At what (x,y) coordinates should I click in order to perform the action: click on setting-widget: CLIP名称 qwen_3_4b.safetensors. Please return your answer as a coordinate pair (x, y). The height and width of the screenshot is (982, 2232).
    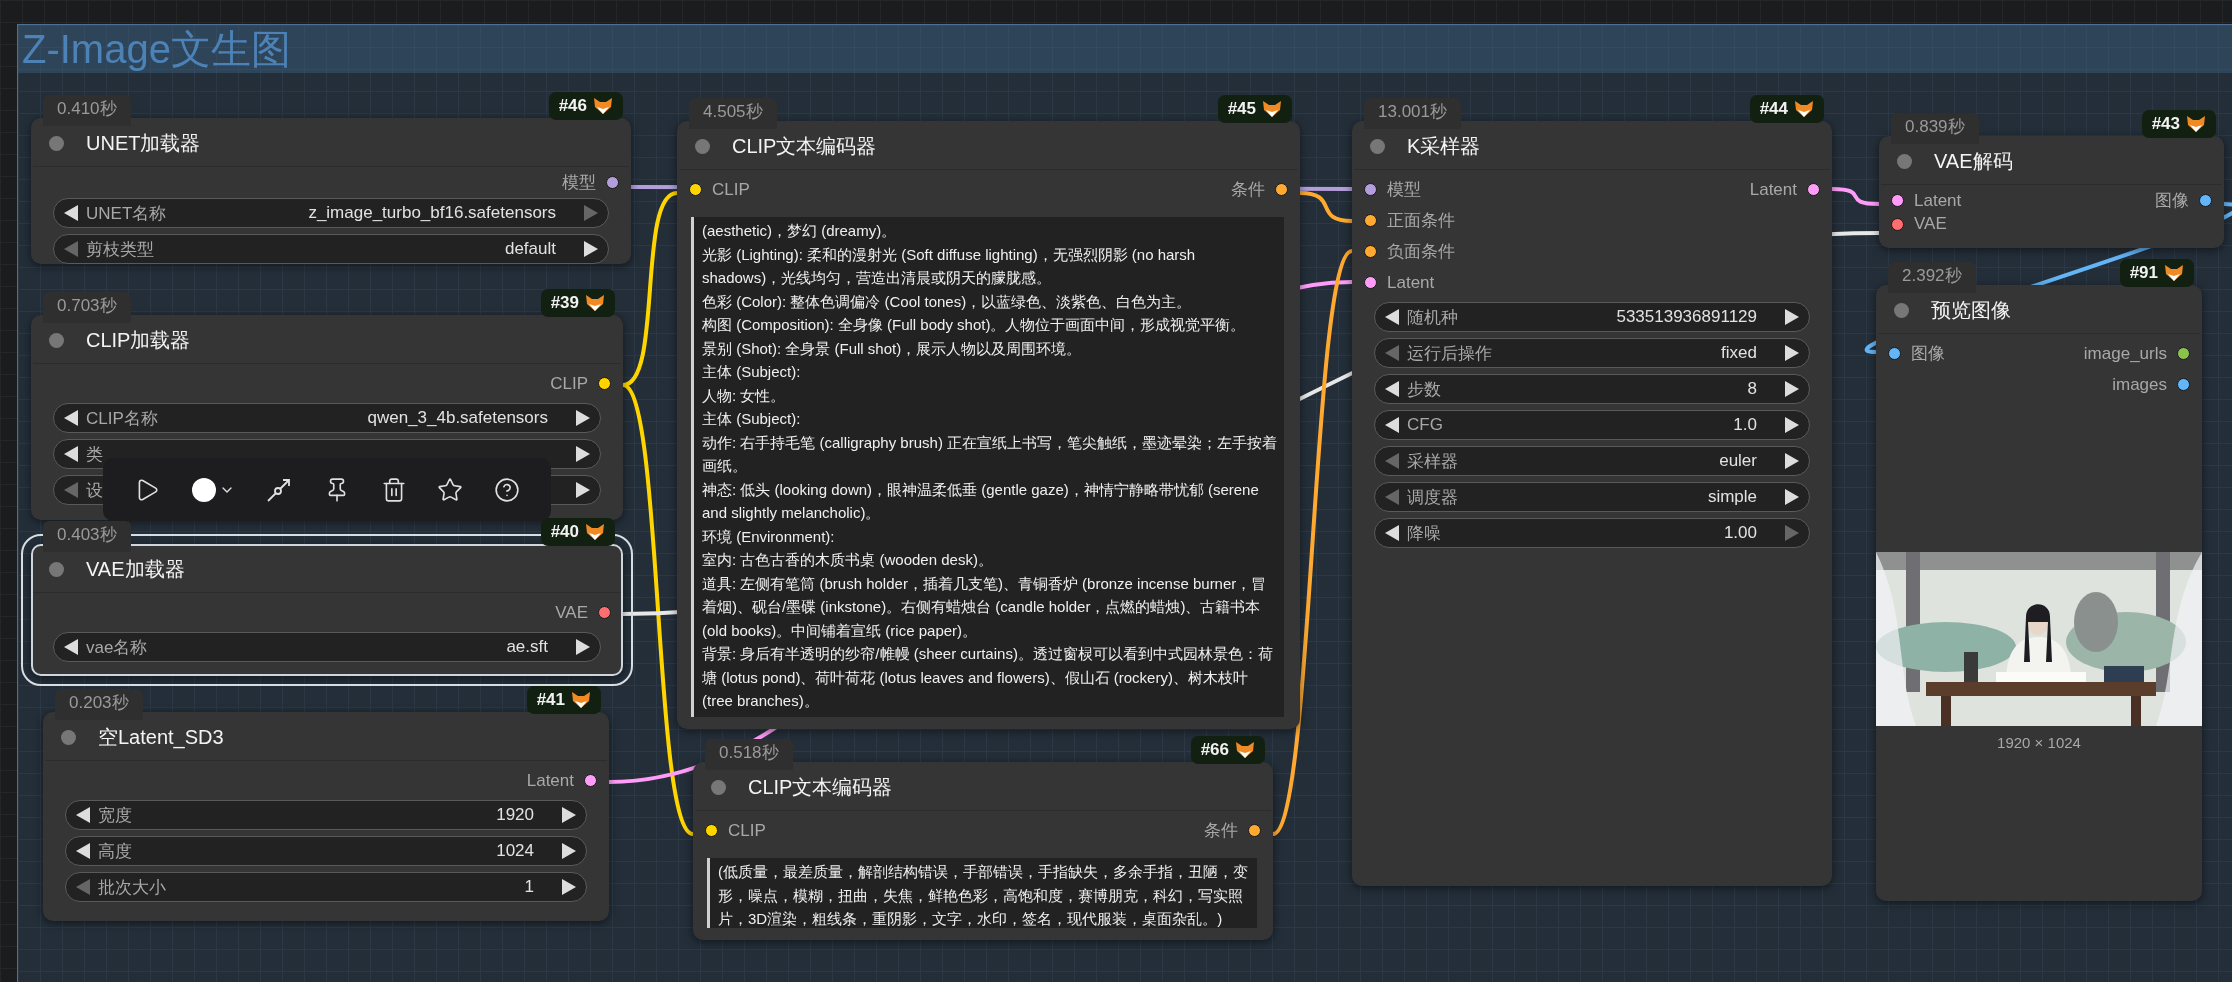
    Looking at the image, I should click on (327, 418).